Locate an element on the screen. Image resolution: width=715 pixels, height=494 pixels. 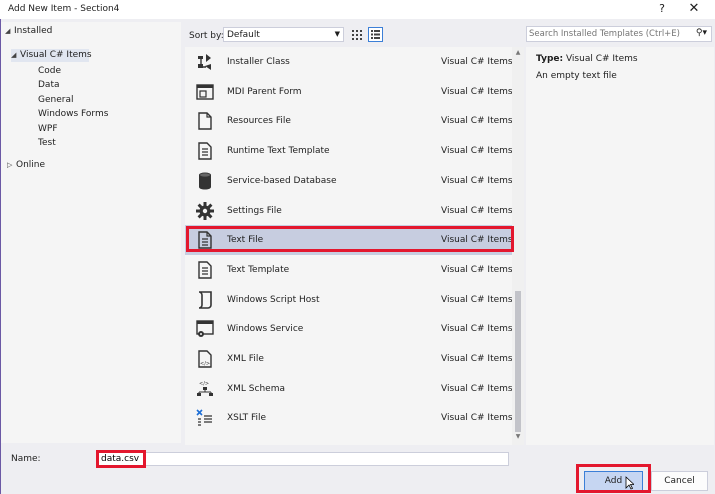
template-name: XML File is located at coordinates (245, 359).